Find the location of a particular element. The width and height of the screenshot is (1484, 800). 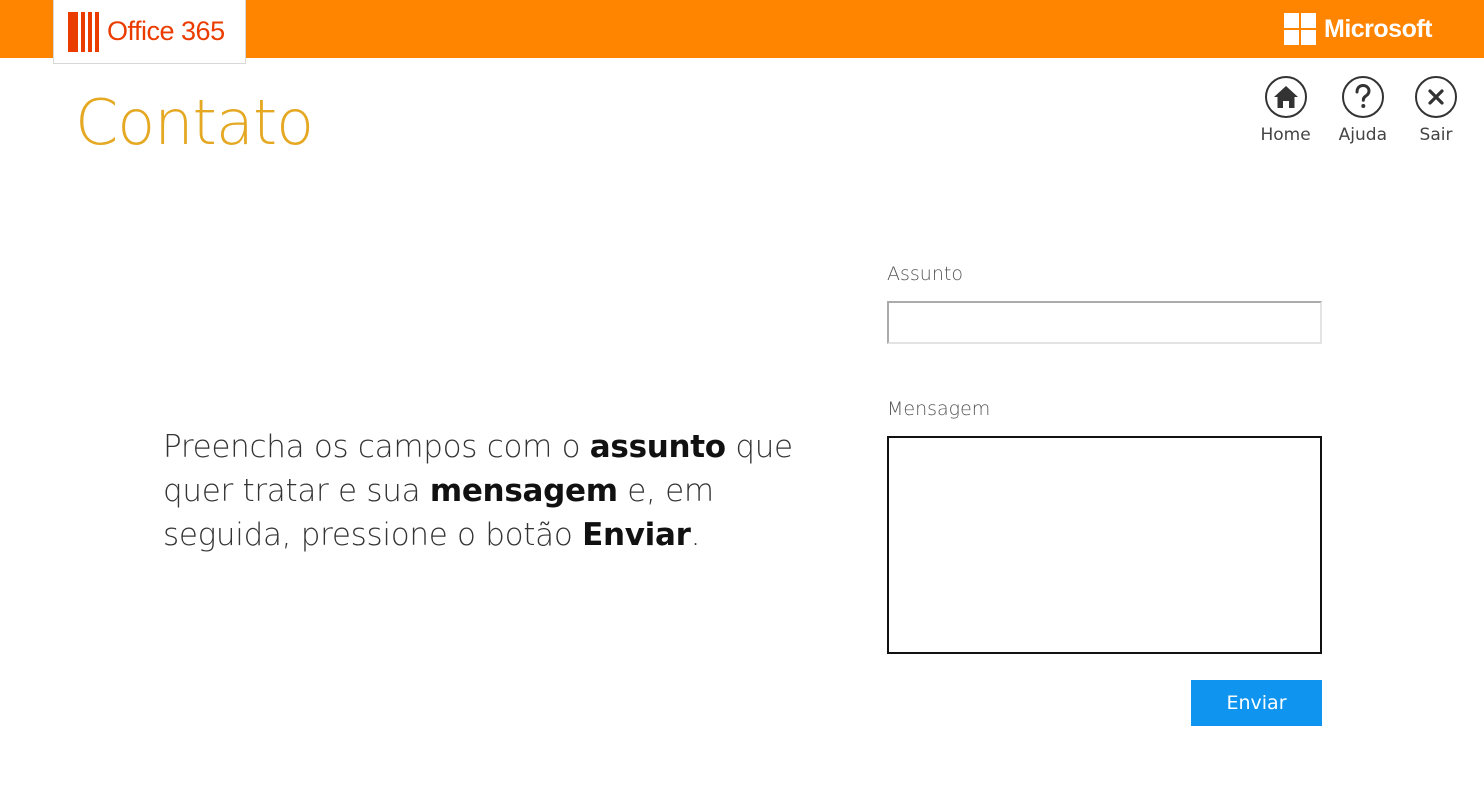

subject-label: Assunto is located at coordinates (925, 274).